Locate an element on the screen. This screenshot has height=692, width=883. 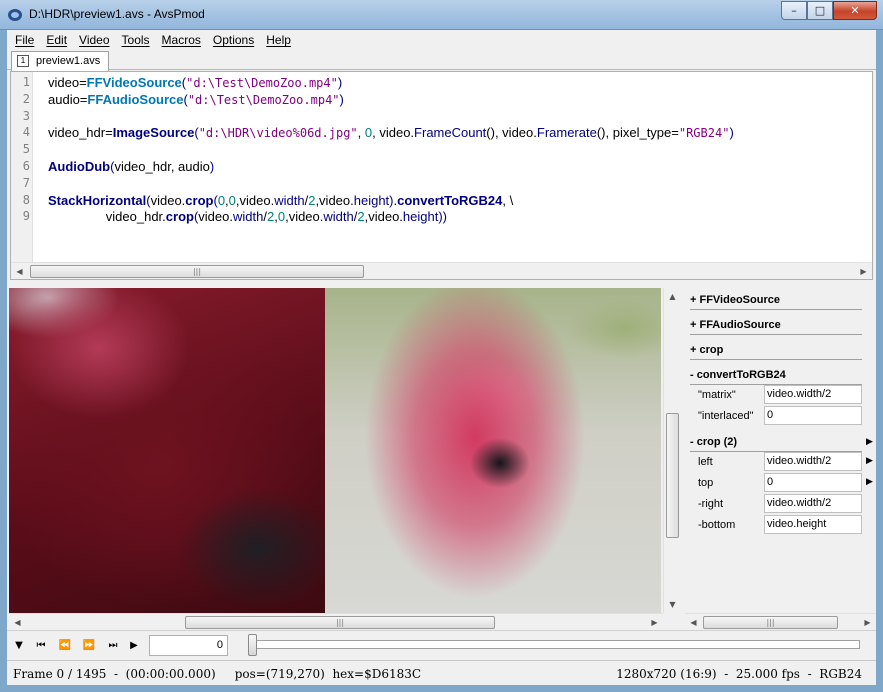
frame-slider-thumb is located at coordinates (252, 645).